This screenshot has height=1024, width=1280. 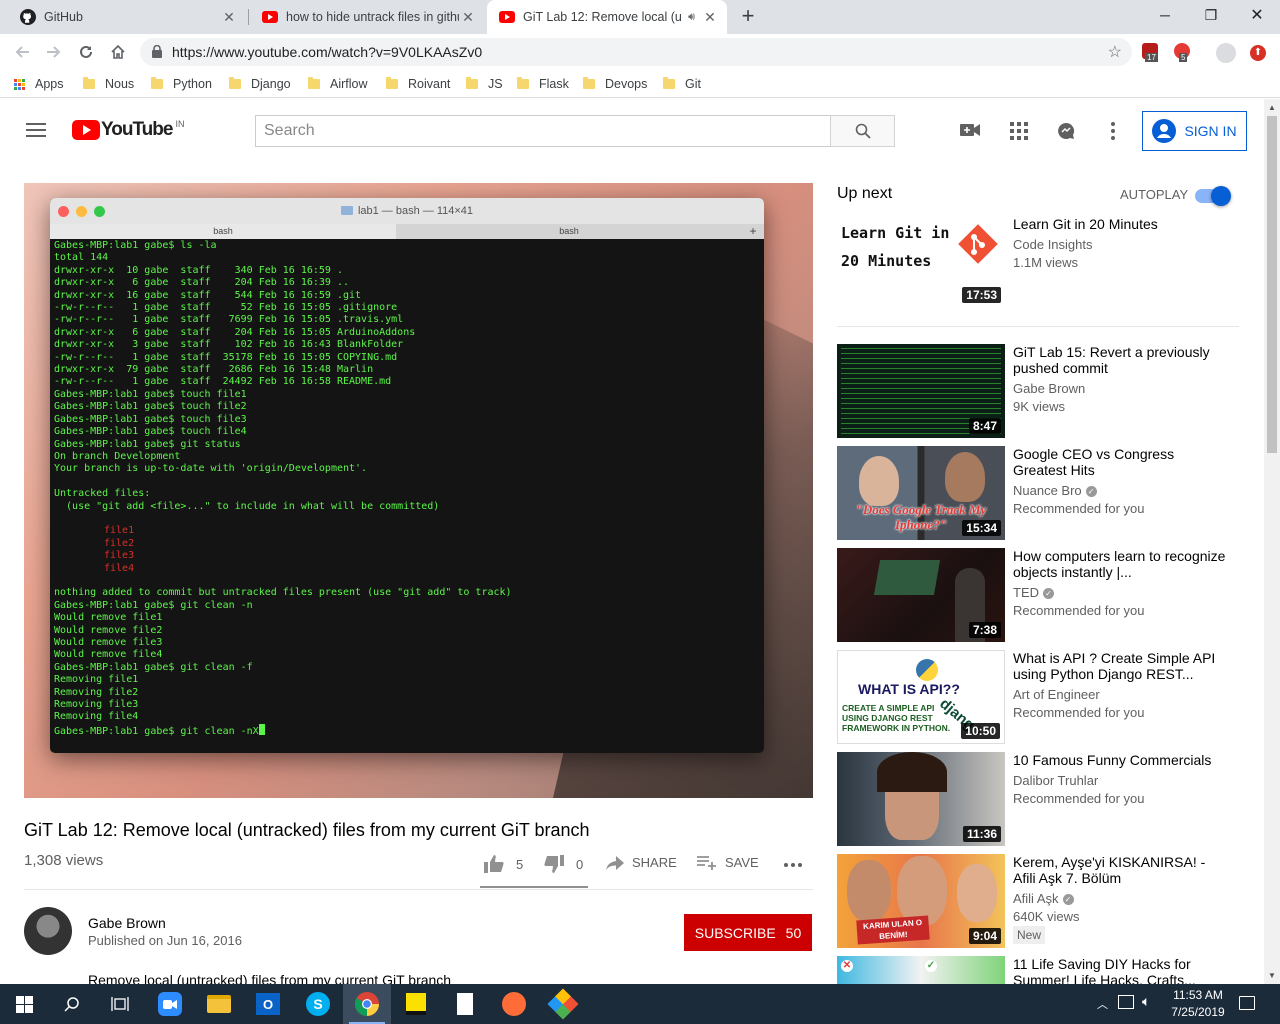 What do you see at coordinates (793, 865) in the screenshot?
I see `more-actions-icon` at bounding box center [793, 865].